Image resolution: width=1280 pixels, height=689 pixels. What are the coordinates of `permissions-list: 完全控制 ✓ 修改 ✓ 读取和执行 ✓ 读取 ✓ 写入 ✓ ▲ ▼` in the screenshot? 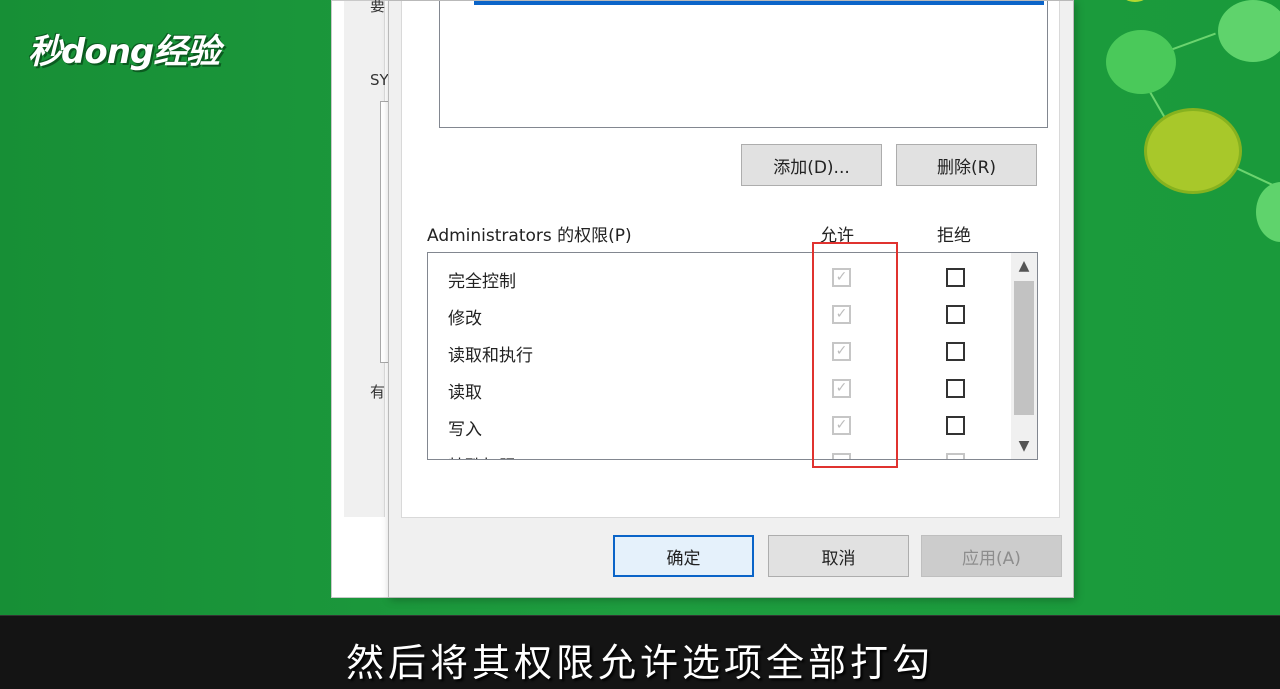 It's located at (732, 356).